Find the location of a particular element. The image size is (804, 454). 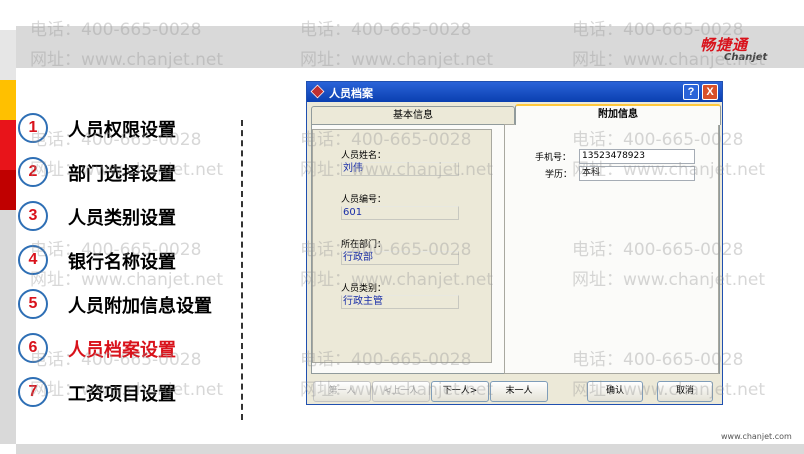

cancel-button: 取消 is located at coordinates (685, 391).